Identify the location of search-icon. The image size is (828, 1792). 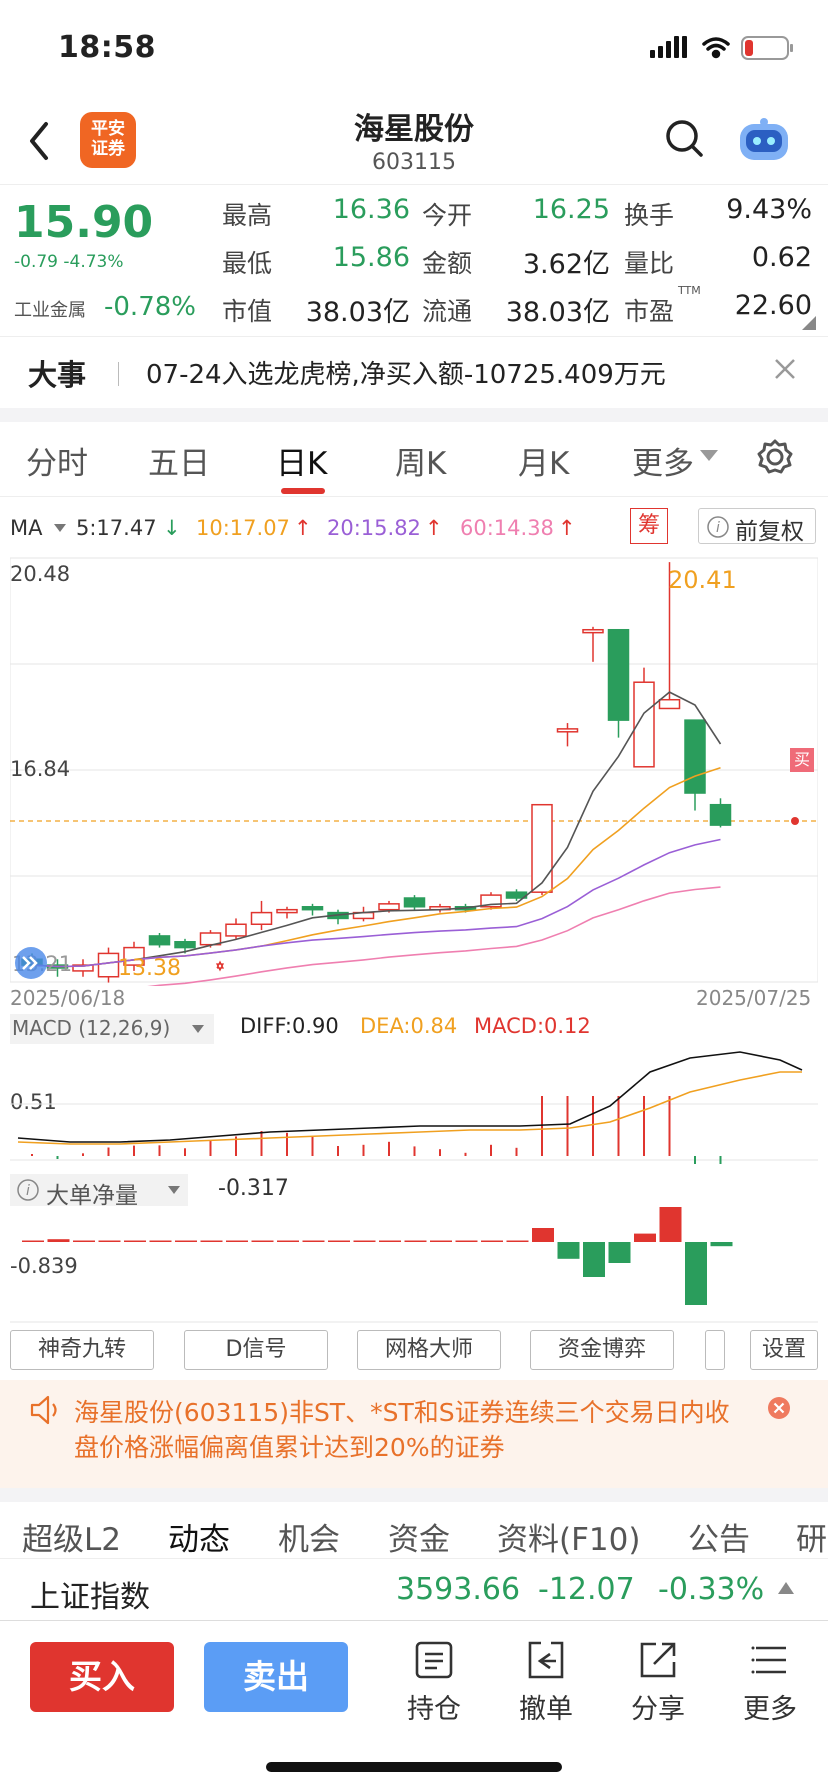
(684, 140).